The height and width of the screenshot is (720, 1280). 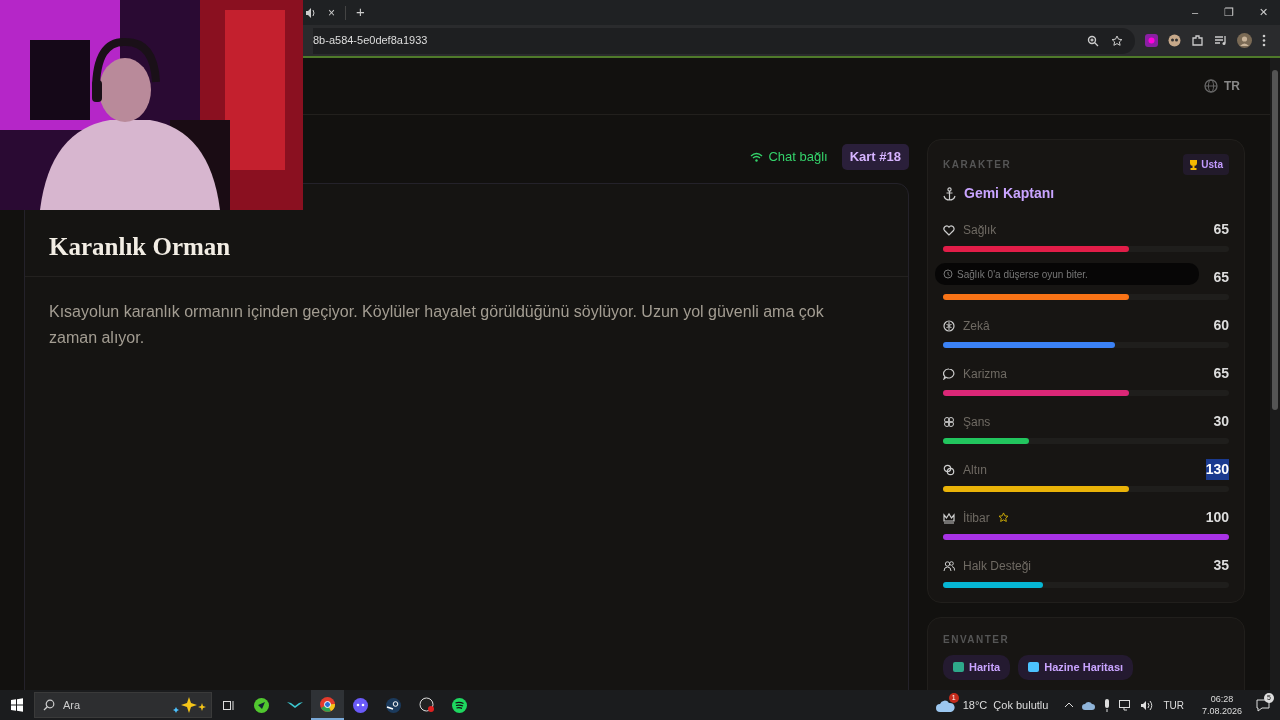 I want to click on stat-name: Altın, so click(x=975, y=470).